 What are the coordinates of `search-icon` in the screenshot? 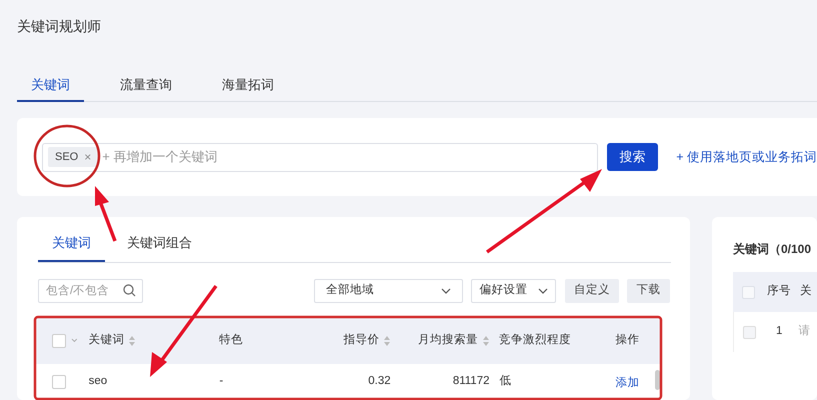 It's located at (129, 290).